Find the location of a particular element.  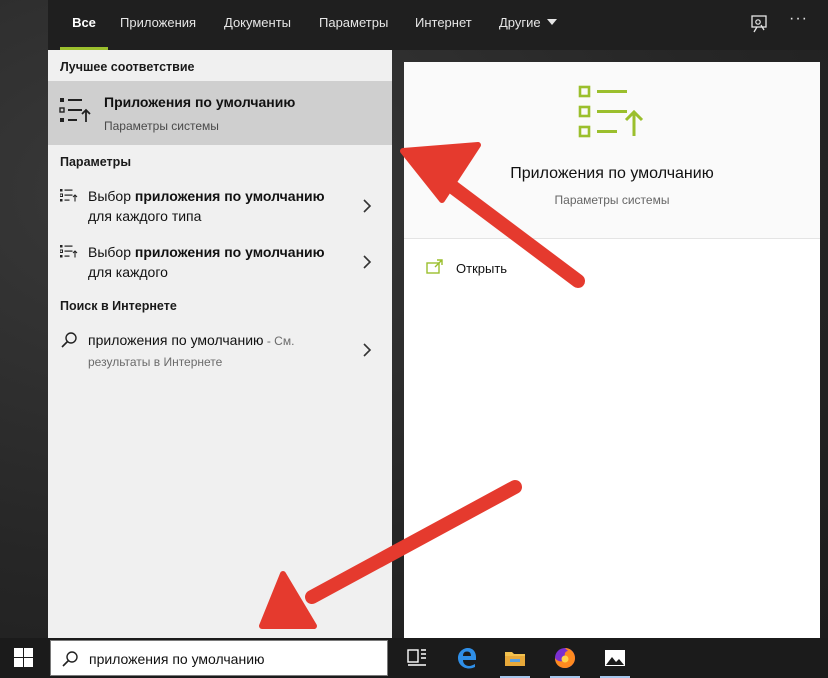

tab-internet: Интернет is located at coordinates (443, 25).